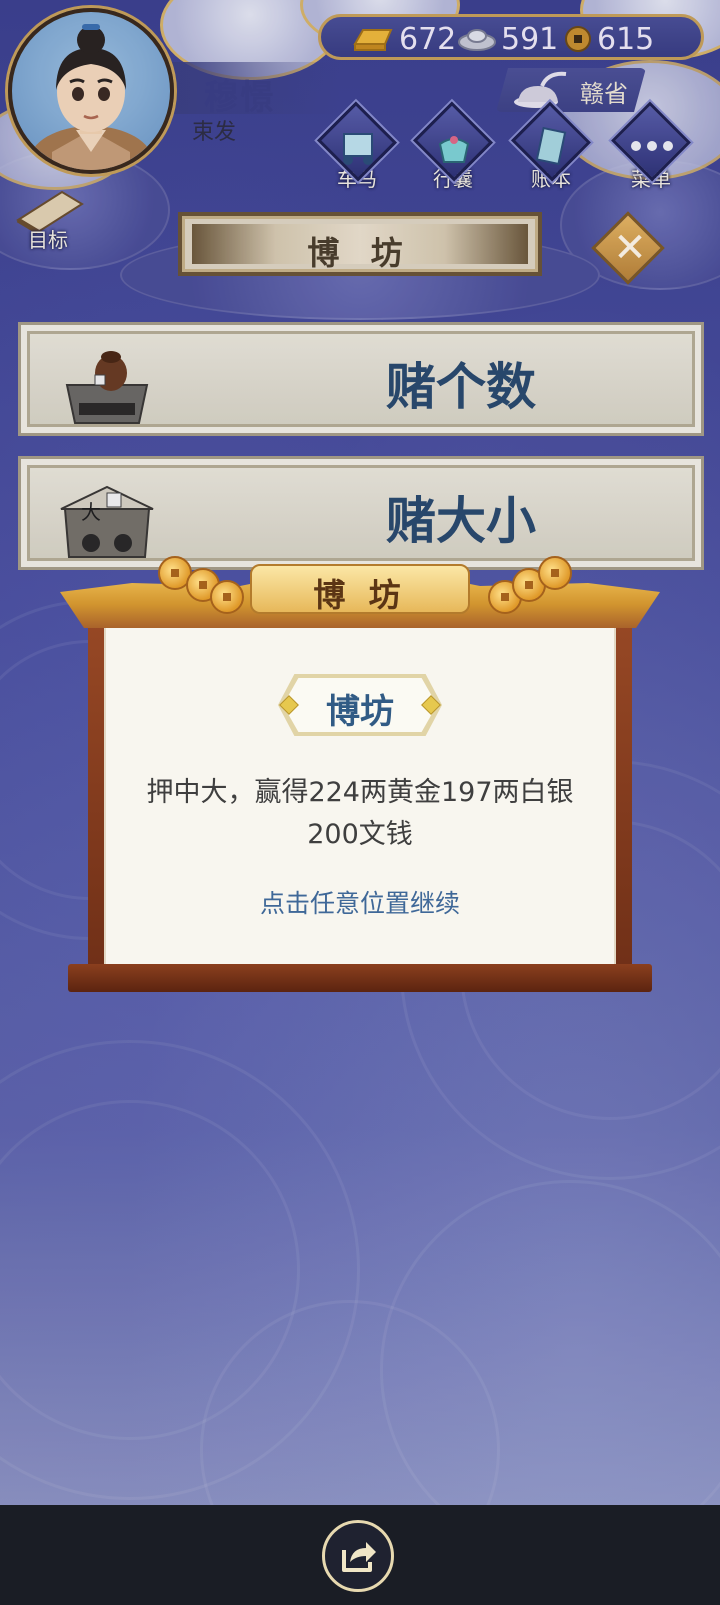  What do you see at coordinates (360, 792) in the screenshot?
I see `result-line: 押中大，赢得224两黄金197两白银` at bounding box center [360, 792].